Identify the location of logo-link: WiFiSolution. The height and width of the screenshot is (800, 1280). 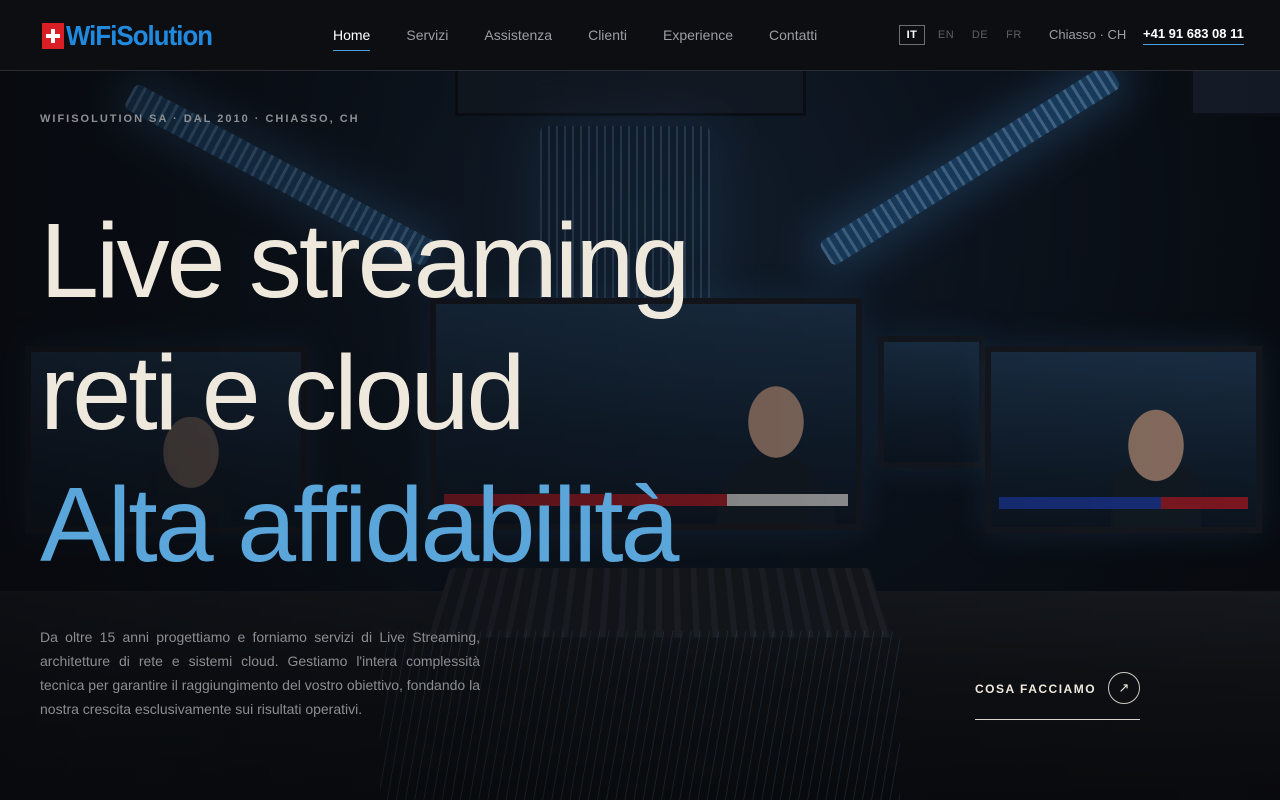
(133, 36).